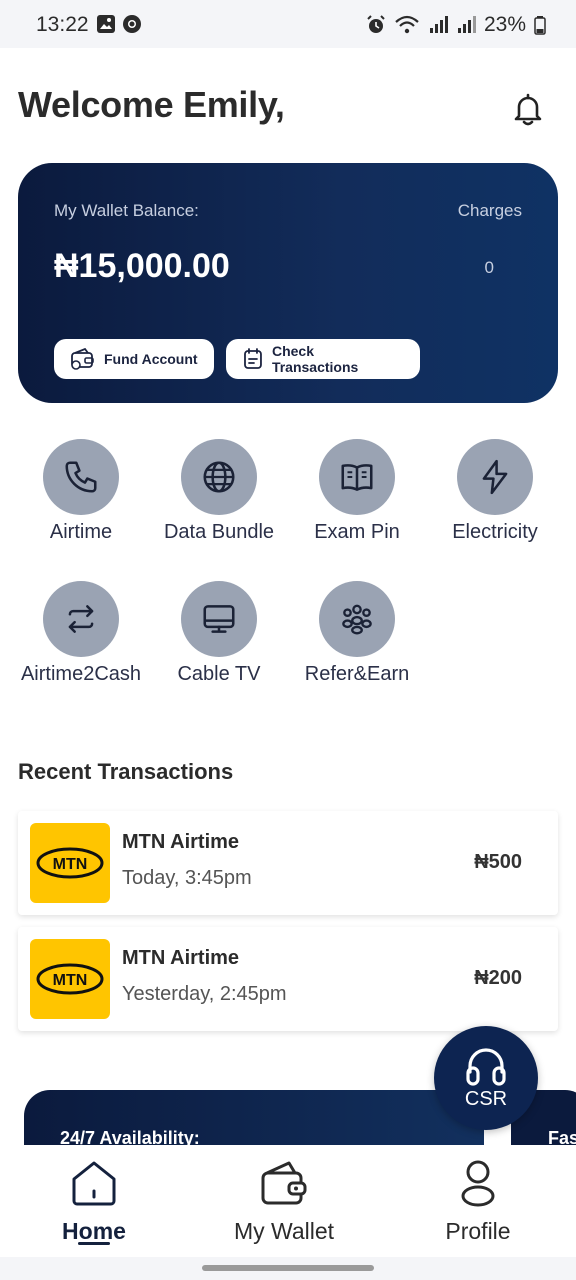  I want to click on status-time: 13:22, so click(62, 24).